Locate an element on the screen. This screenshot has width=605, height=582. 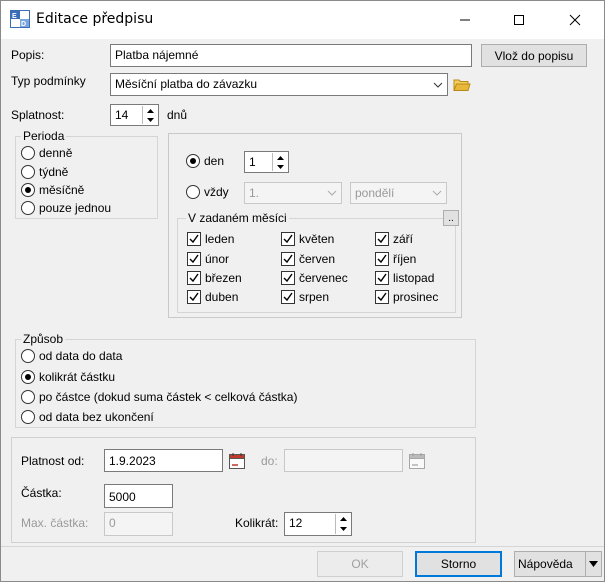
month-checkbox-duben: duben is located at coordinates (212, 297).